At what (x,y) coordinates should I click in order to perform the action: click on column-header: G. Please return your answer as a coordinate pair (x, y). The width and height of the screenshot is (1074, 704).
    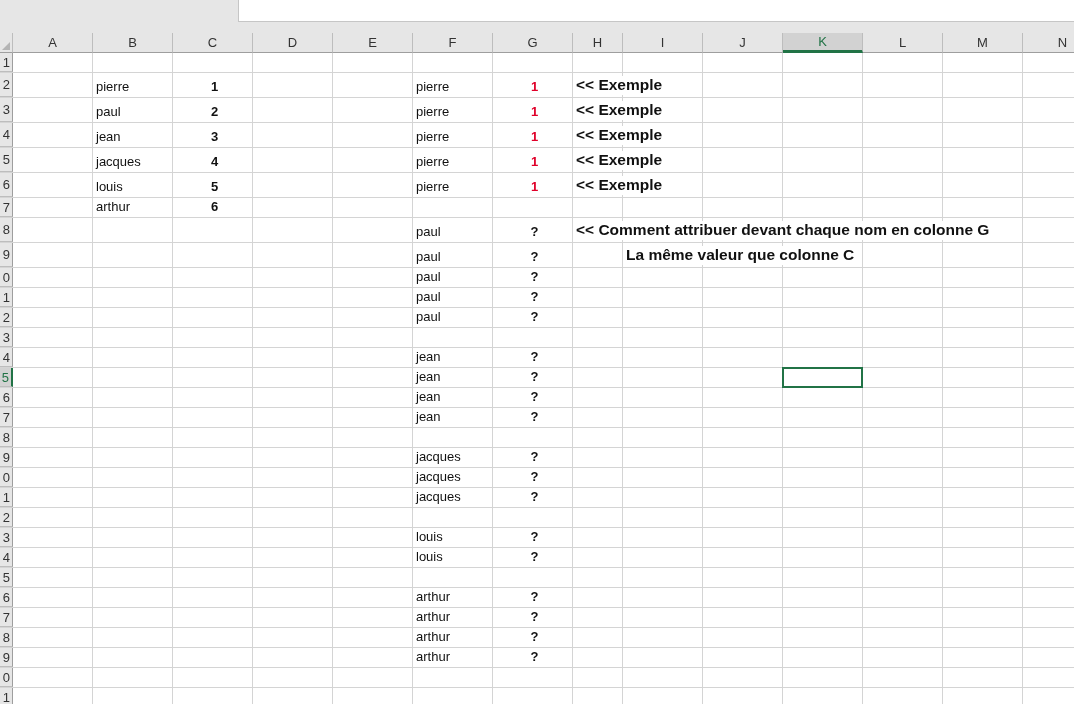
    Looking at the image, I should click on (533, 43).